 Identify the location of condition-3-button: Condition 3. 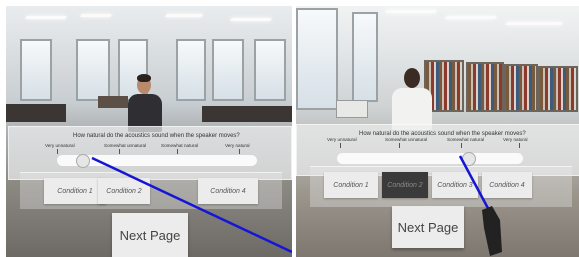
(455, 185).